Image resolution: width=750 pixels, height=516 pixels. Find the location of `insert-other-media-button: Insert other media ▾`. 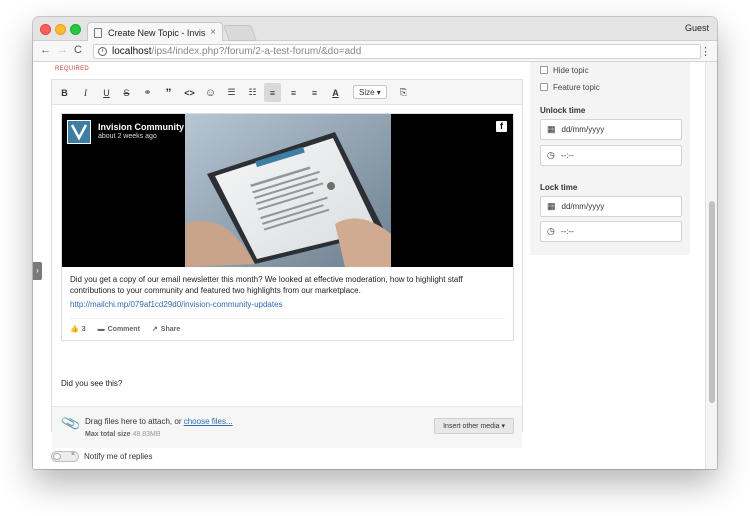

insert-other-media-button: Insert other media ▾ is located at coordinates (474, 426).